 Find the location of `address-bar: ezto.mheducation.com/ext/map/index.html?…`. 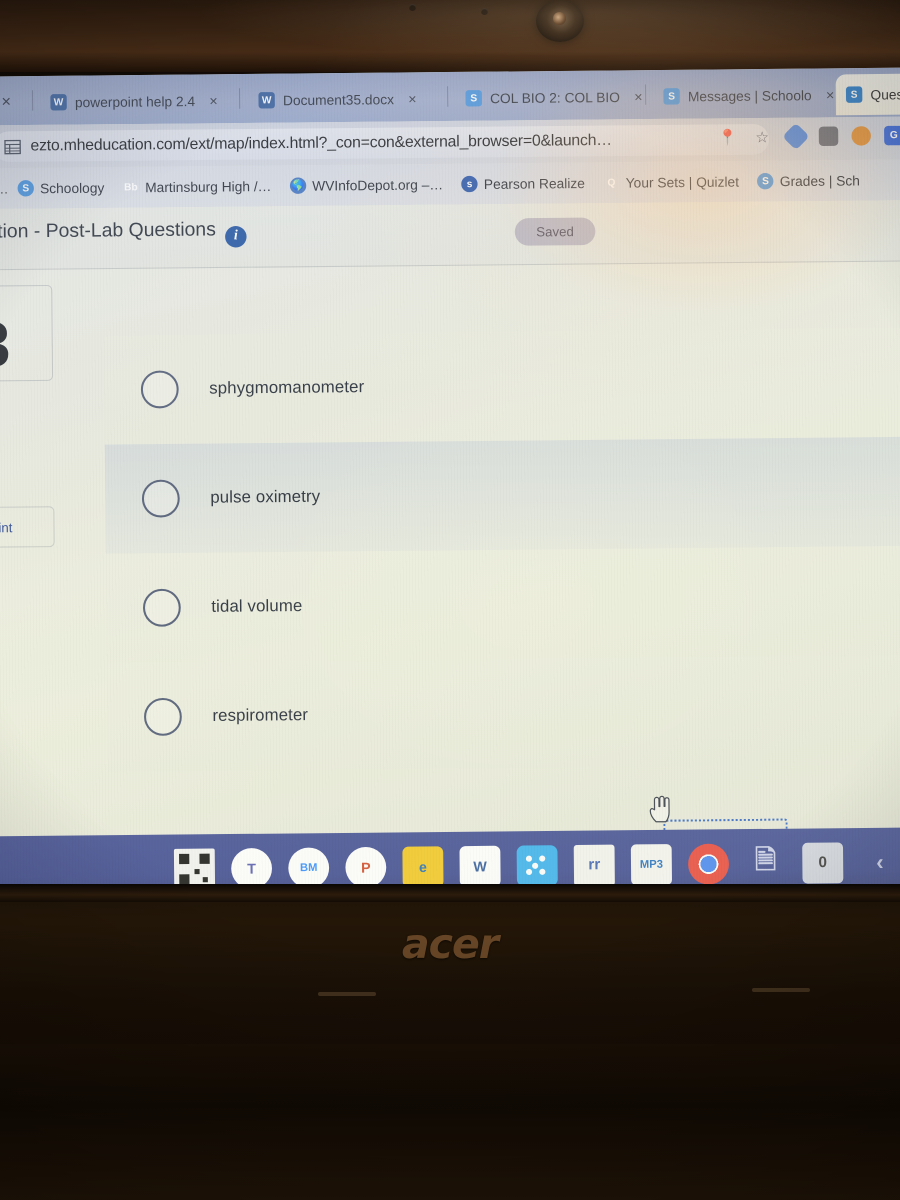

address-bar: ezto.mheducation.com/ext/map/index.html?… is located at coordinates (385, 143).